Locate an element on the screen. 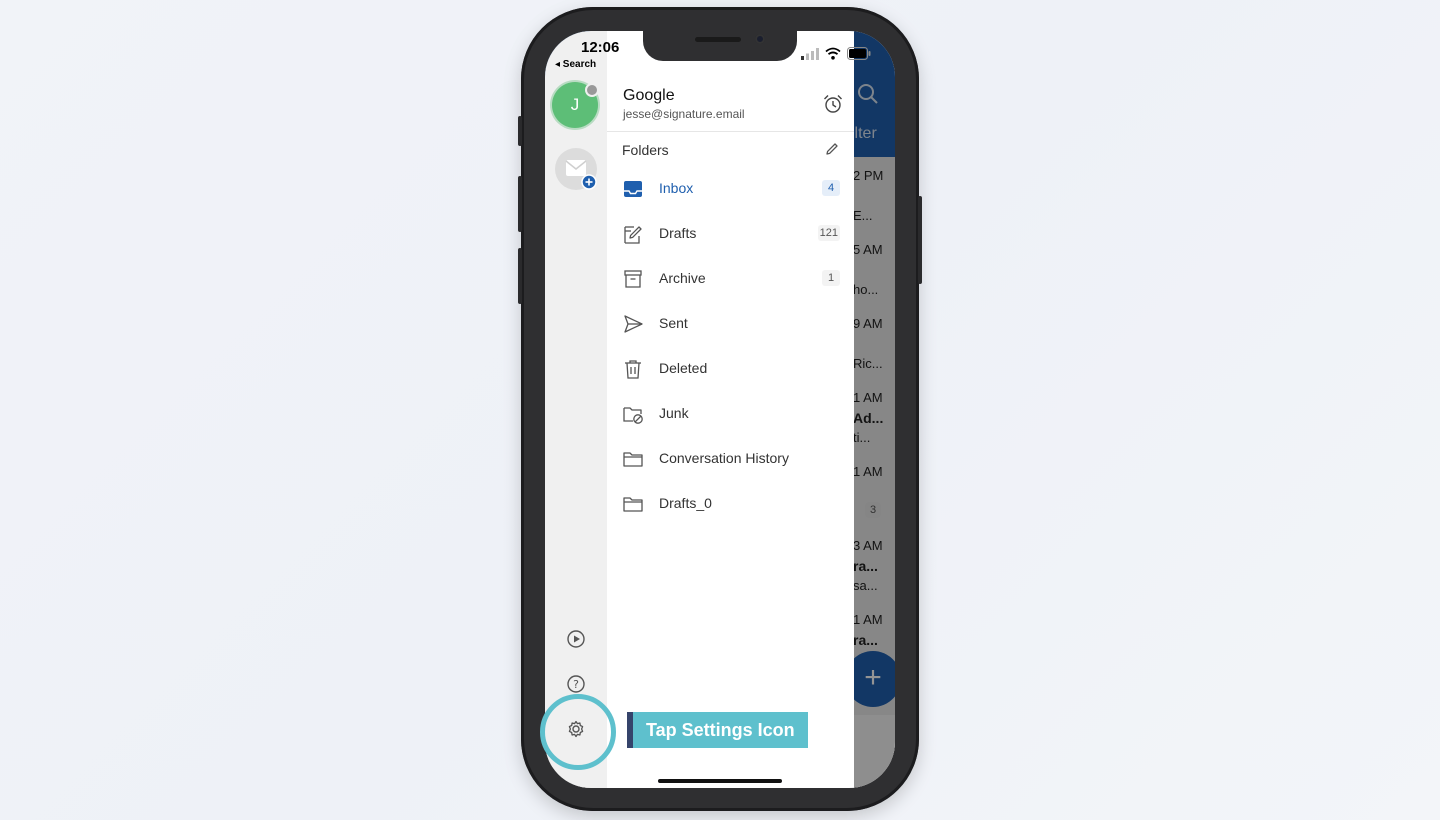 The height and width of the screenshot is (820, 1440). account-divider is located at coordinates (730, 131).